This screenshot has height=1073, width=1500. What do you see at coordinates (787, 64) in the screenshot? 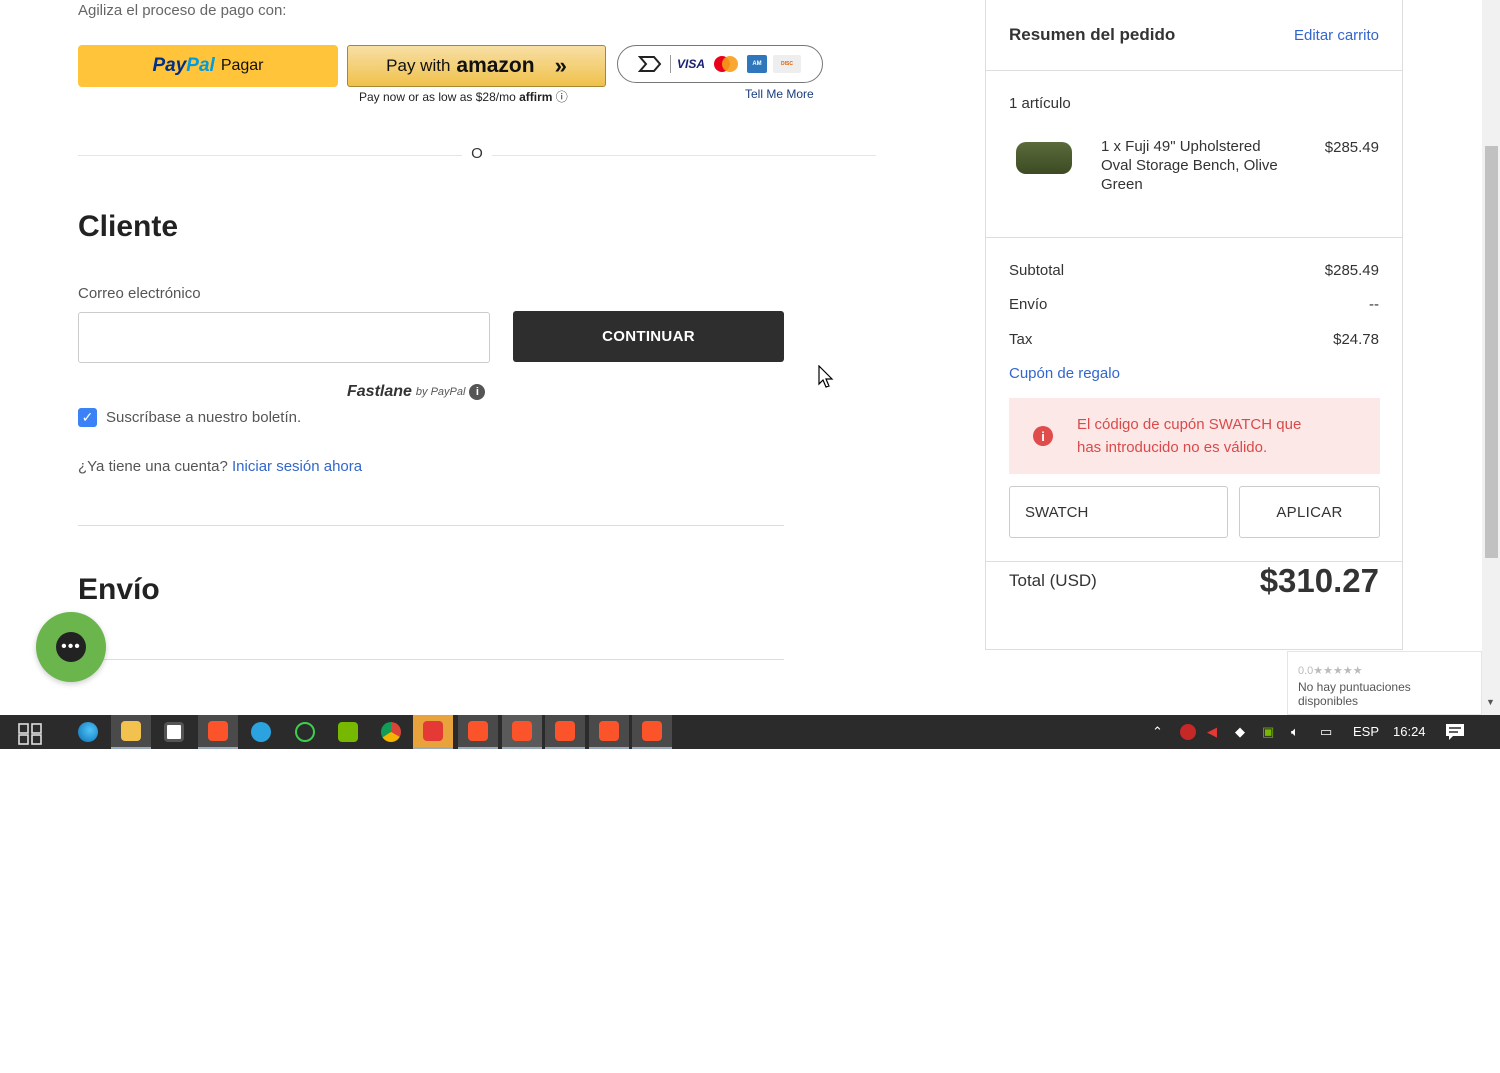
I see `discover-icon: DISC` at bounding box center [787, 64].